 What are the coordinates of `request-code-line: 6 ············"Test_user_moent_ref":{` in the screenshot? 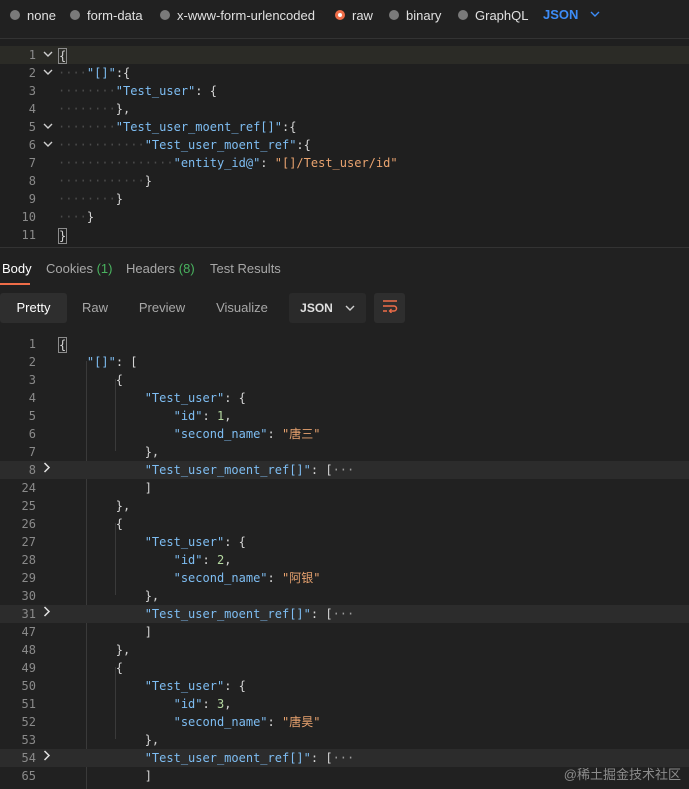 It's located at (344, 145).